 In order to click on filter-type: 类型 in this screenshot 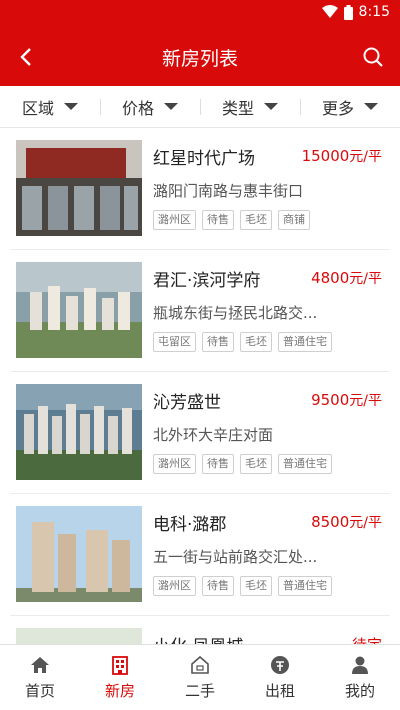, I will do `click(250, 106)`.